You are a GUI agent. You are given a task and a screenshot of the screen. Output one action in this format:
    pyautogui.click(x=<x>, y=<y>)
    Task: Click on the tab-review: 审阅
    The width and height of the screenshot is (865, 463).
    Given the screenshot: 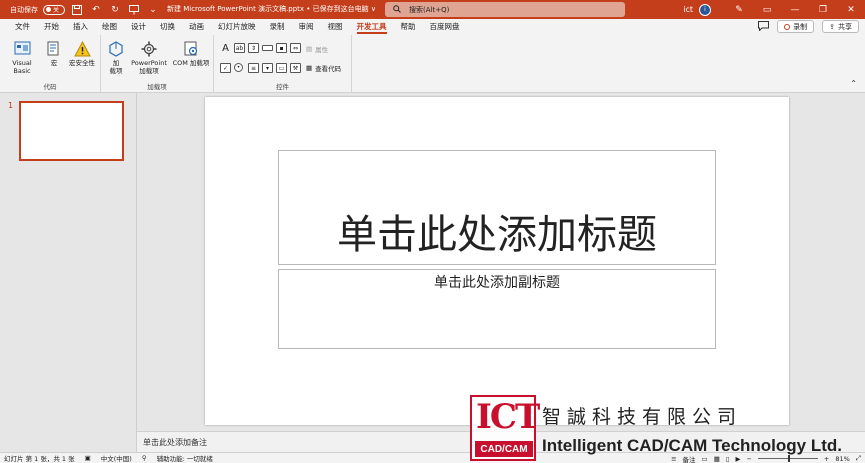 What is the action you would take?
    pyautogui.click(x=306, y=27)
    